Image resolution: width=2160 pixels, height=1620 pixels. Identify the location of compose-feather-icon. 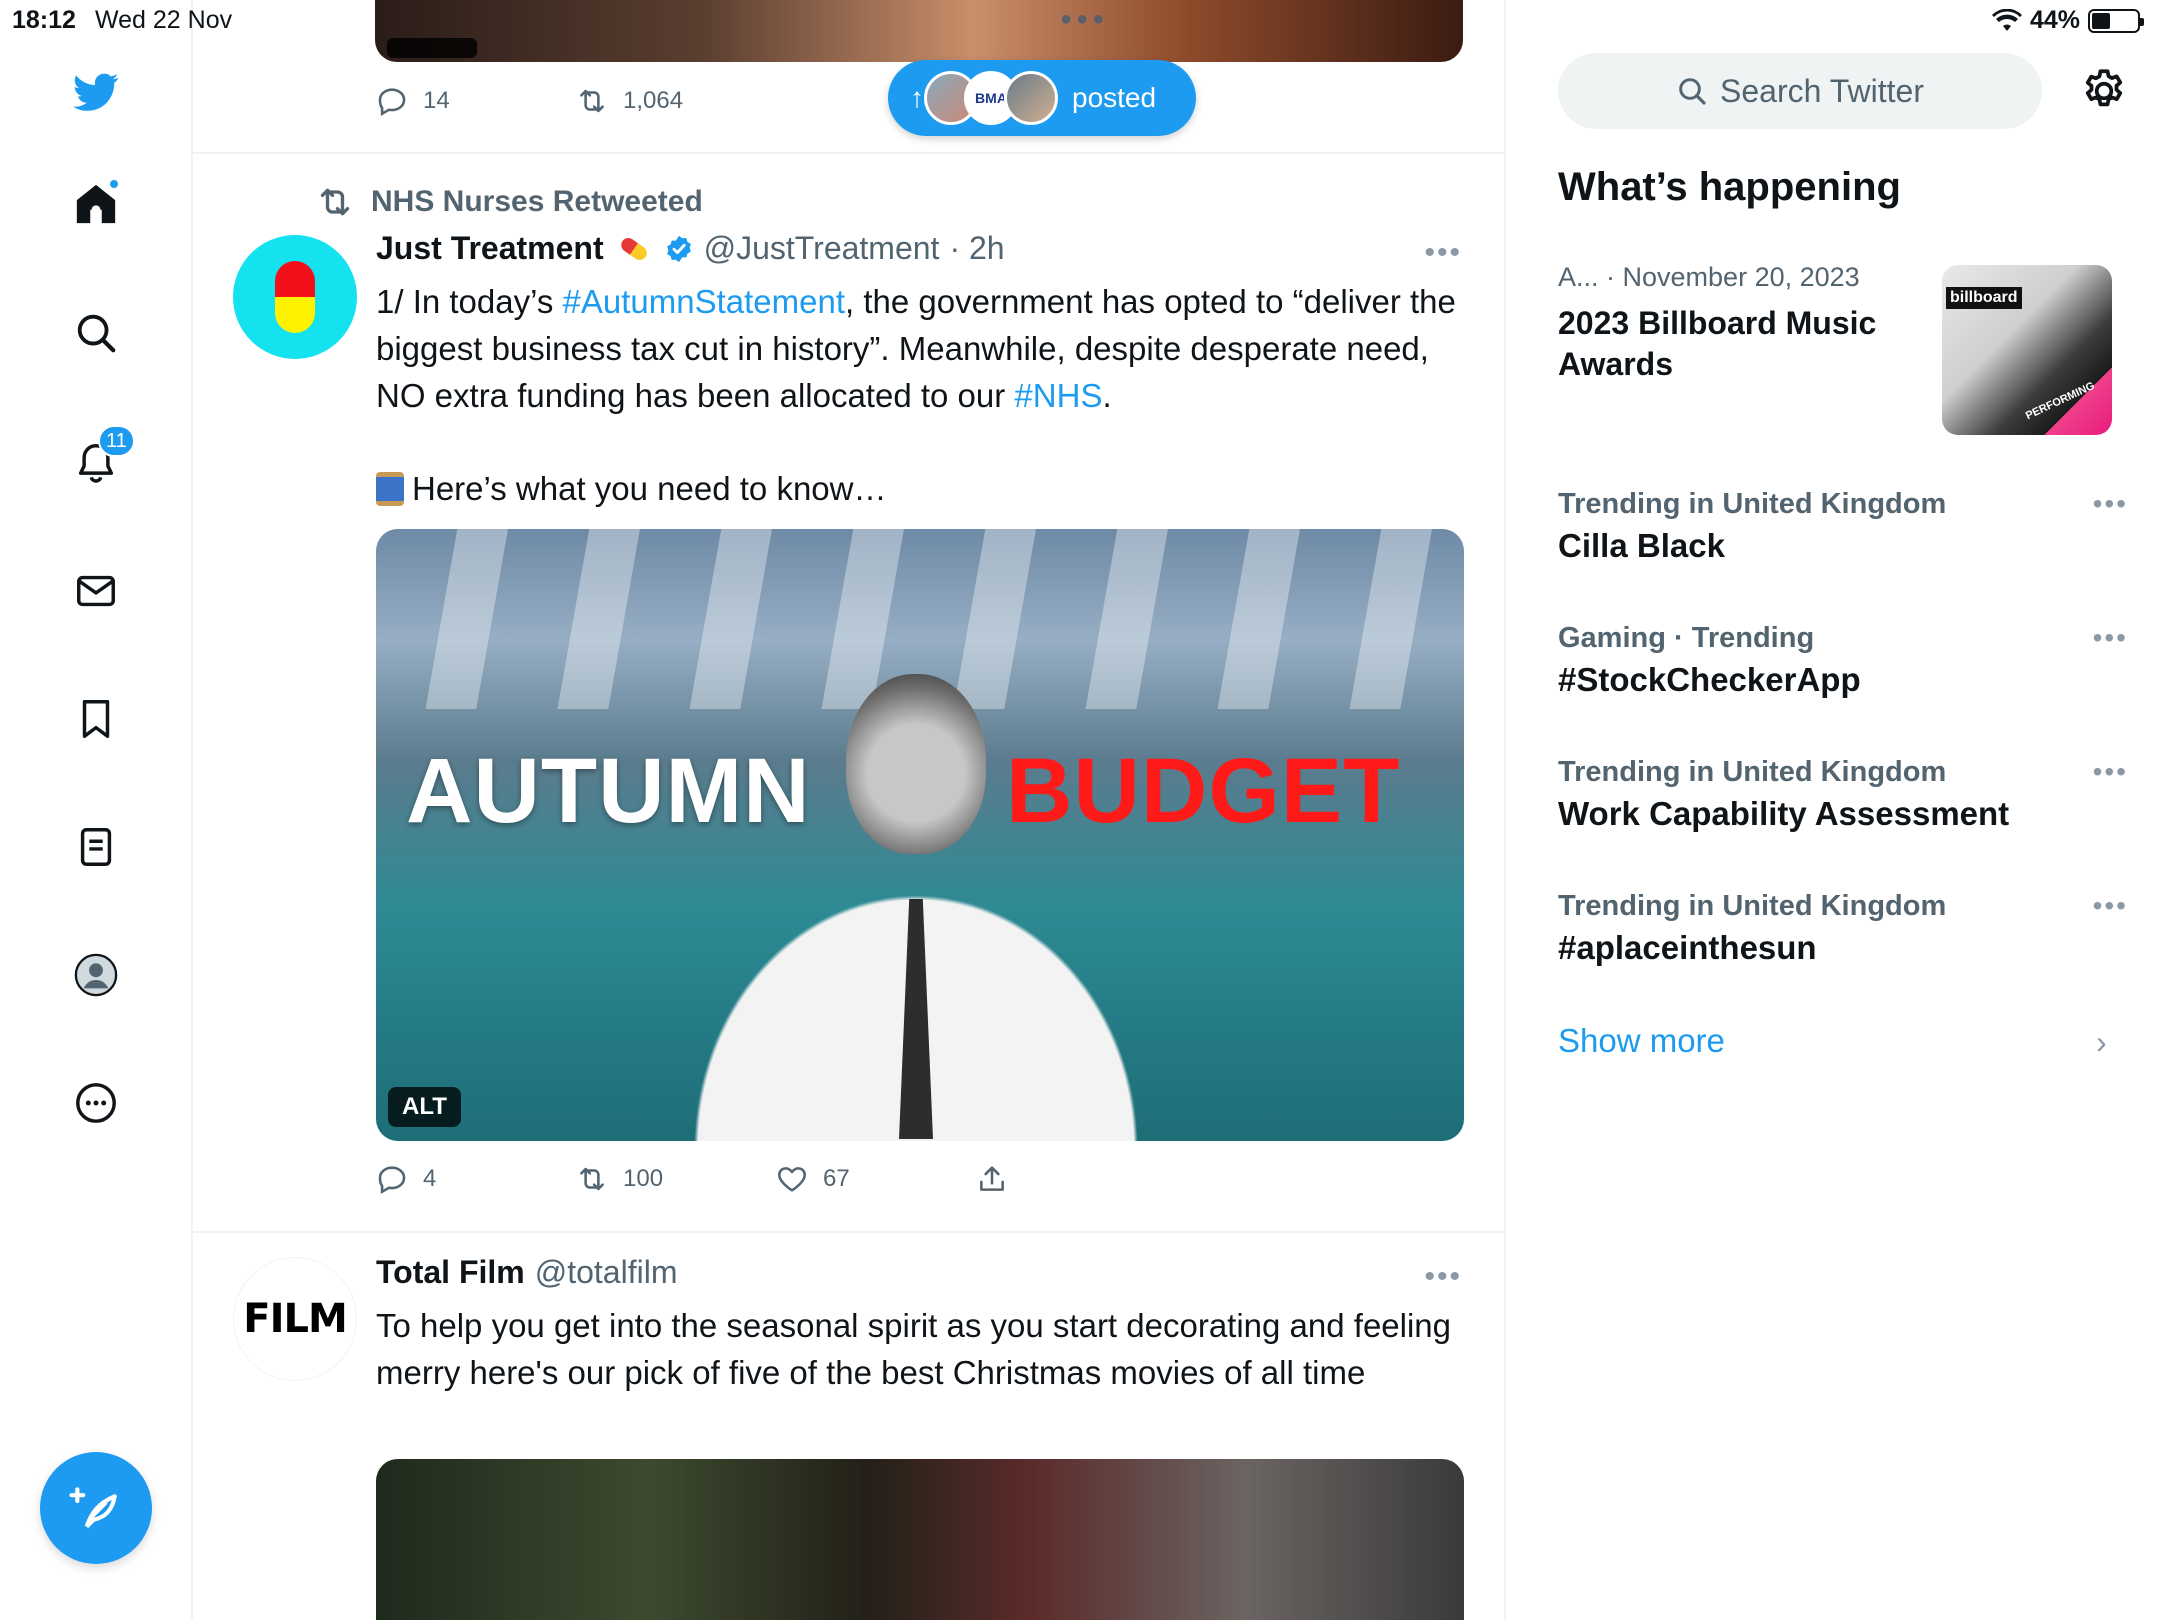
(93, 1508).